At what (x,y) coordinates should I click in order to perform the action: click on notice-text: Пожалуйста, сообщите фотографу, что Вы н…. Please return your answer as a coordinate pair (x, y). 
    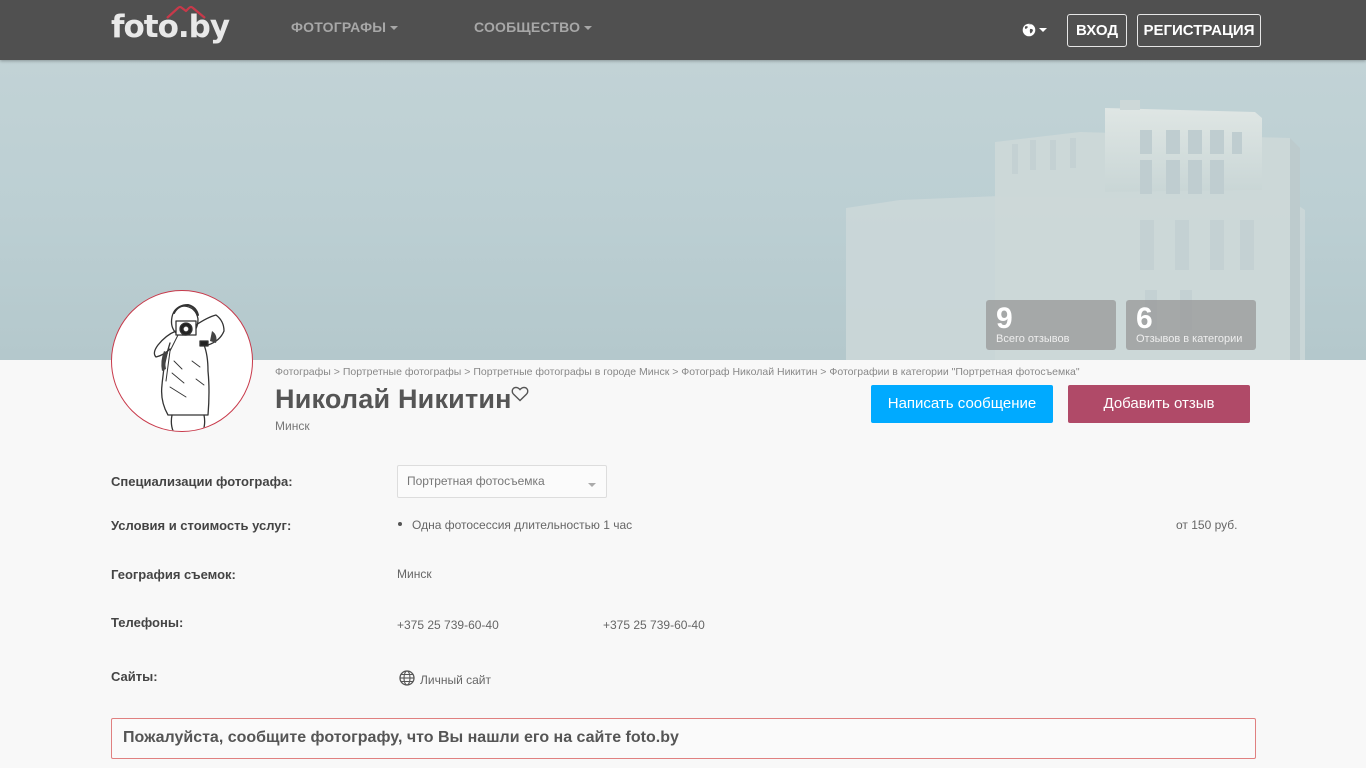
    Looking at the image, I should click on (401, 737).